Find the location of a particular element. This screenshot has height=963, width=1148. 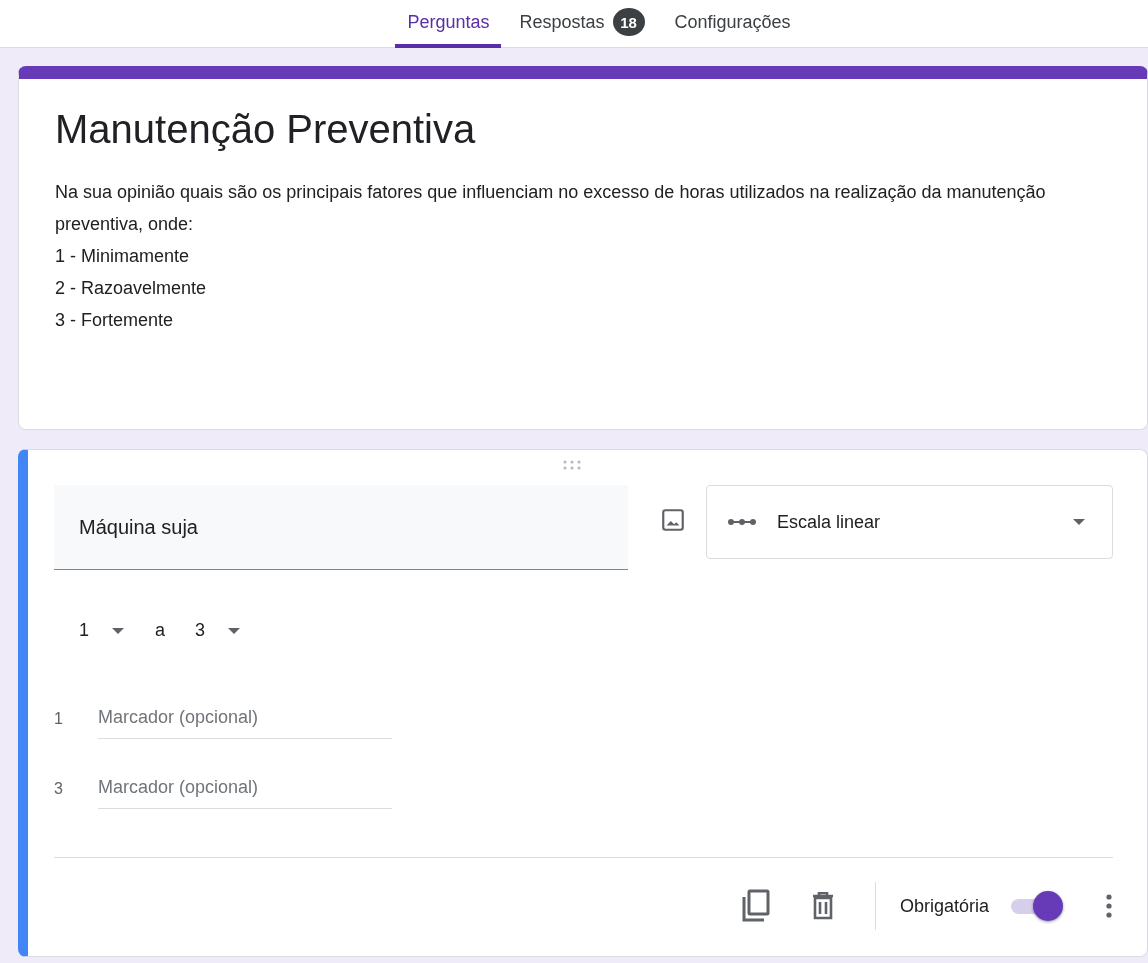

required-label: Obrigatória is located at coordinates (944, 906).